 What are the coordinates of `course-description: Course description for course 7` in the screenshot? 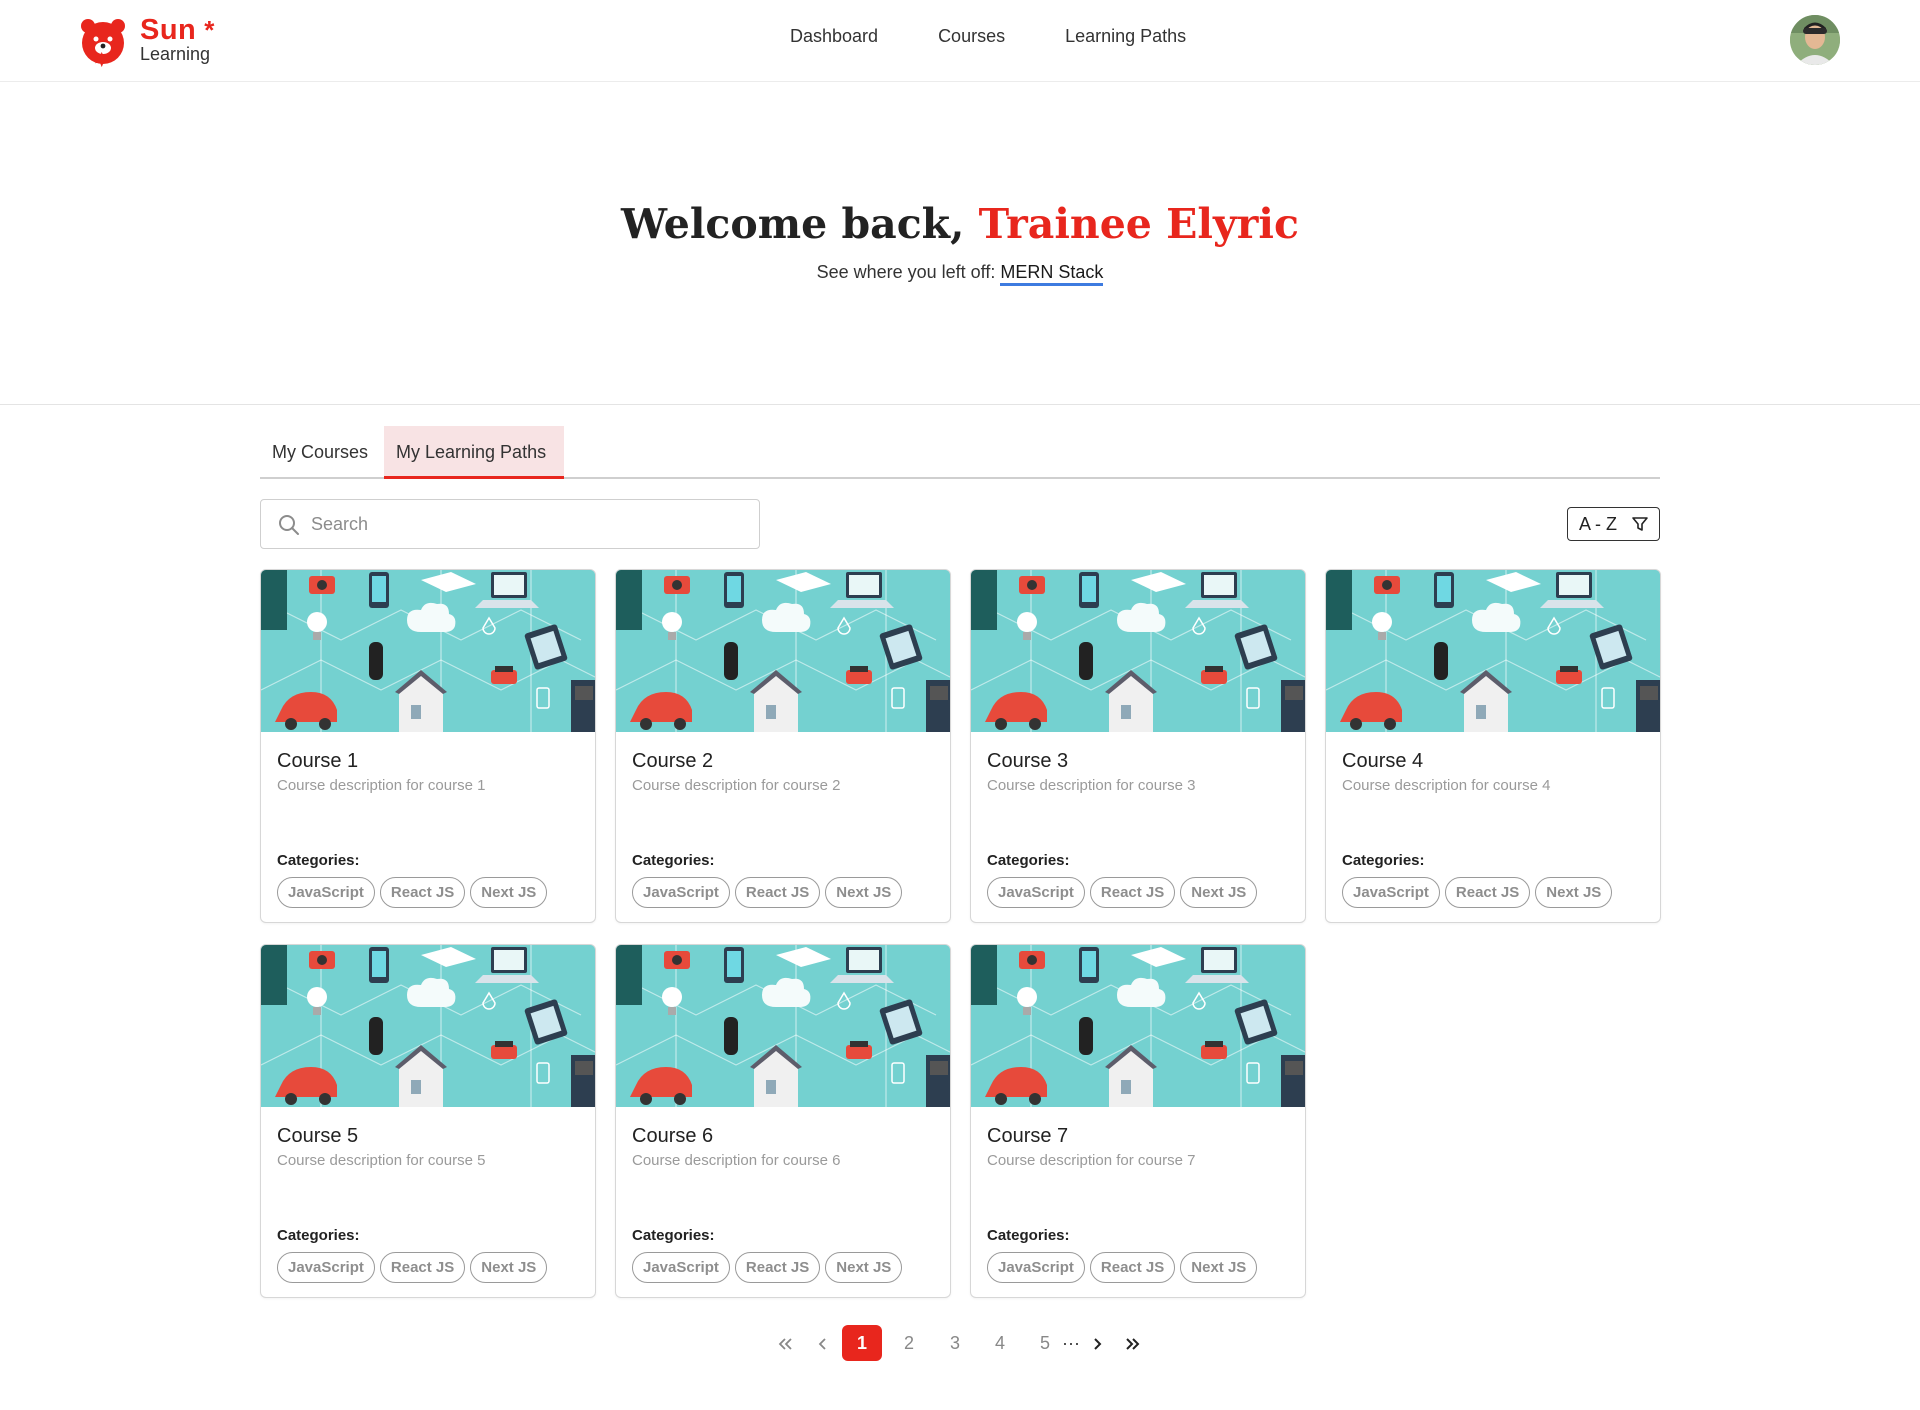 It's located at (1091, 1160).